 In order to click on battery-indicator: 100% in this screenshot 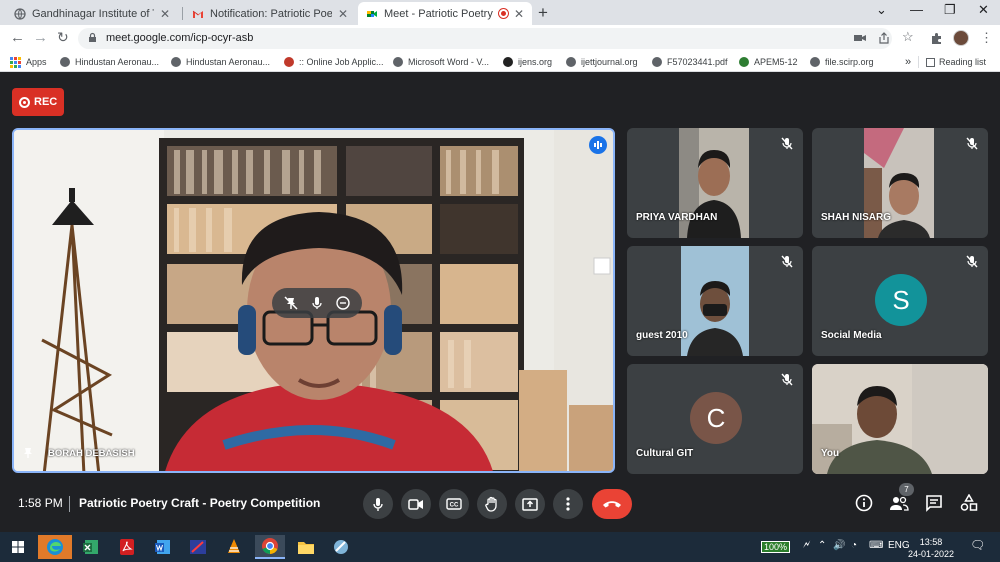, I will do `click(776, 547)`.